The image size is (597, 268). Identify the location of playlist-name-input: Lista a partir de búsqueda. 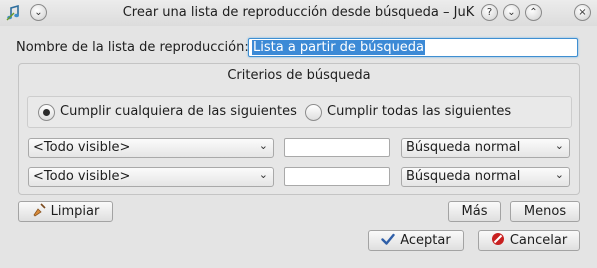
(413, 47).